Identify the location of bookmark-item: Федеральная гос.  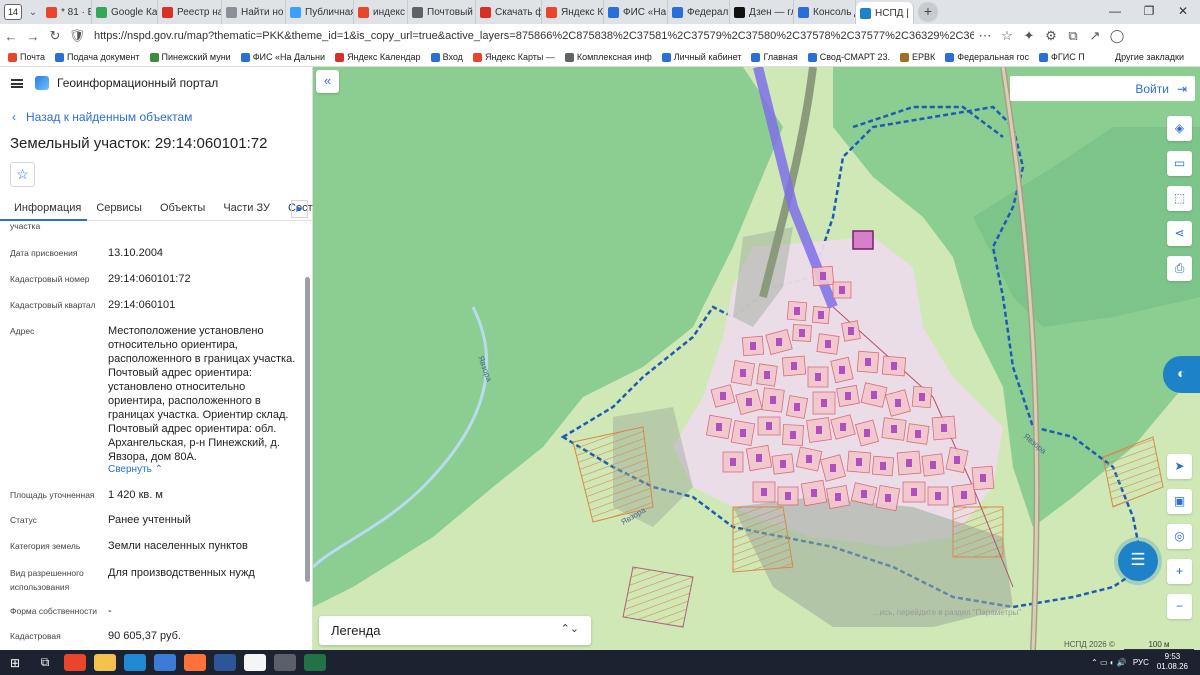
(987, 57).